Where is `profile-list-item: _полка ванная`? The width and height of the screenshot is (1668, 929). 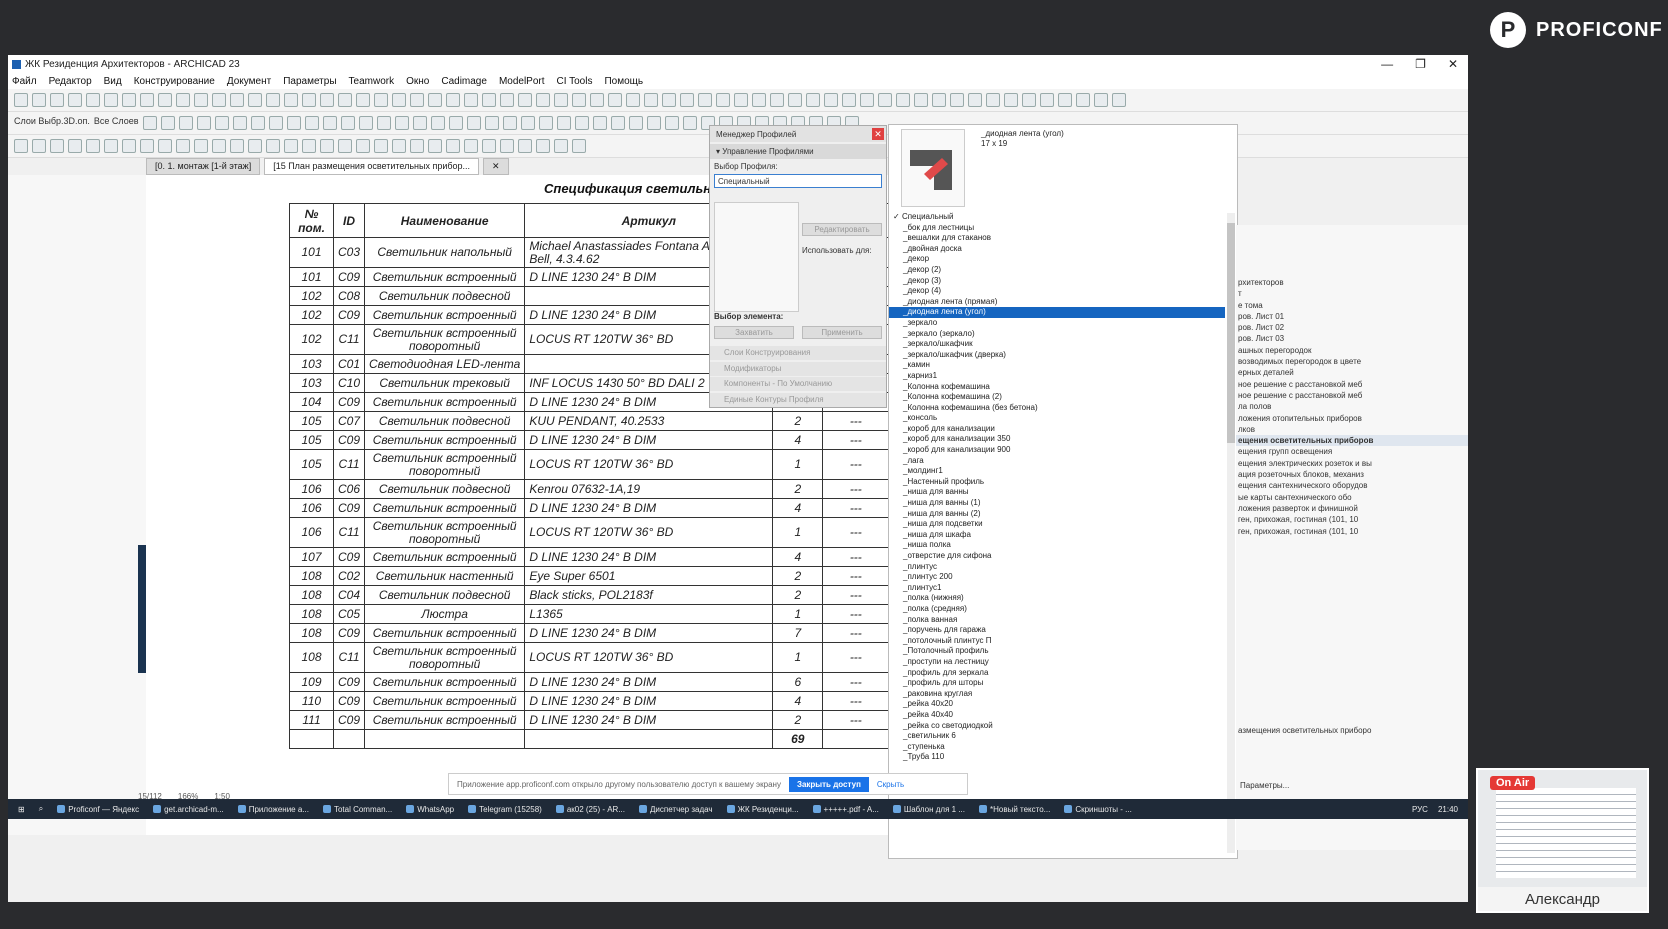 profile-list-item: _полка ванная is located at coordinates (1057, 620).